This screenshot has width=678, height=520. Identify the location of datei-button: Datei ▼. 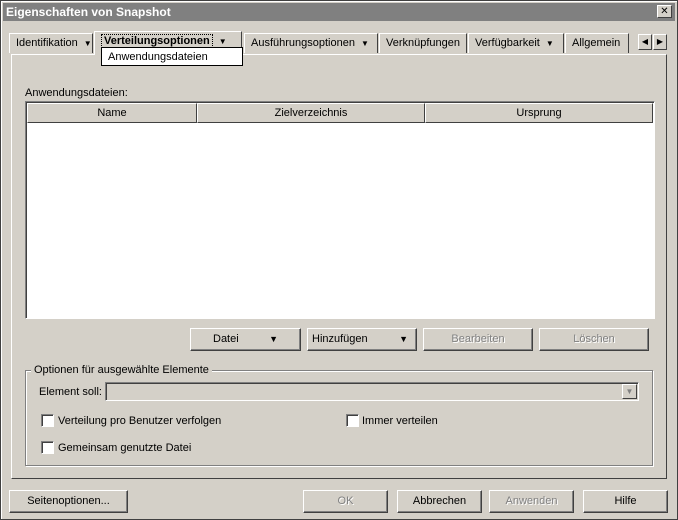
(245, 339).